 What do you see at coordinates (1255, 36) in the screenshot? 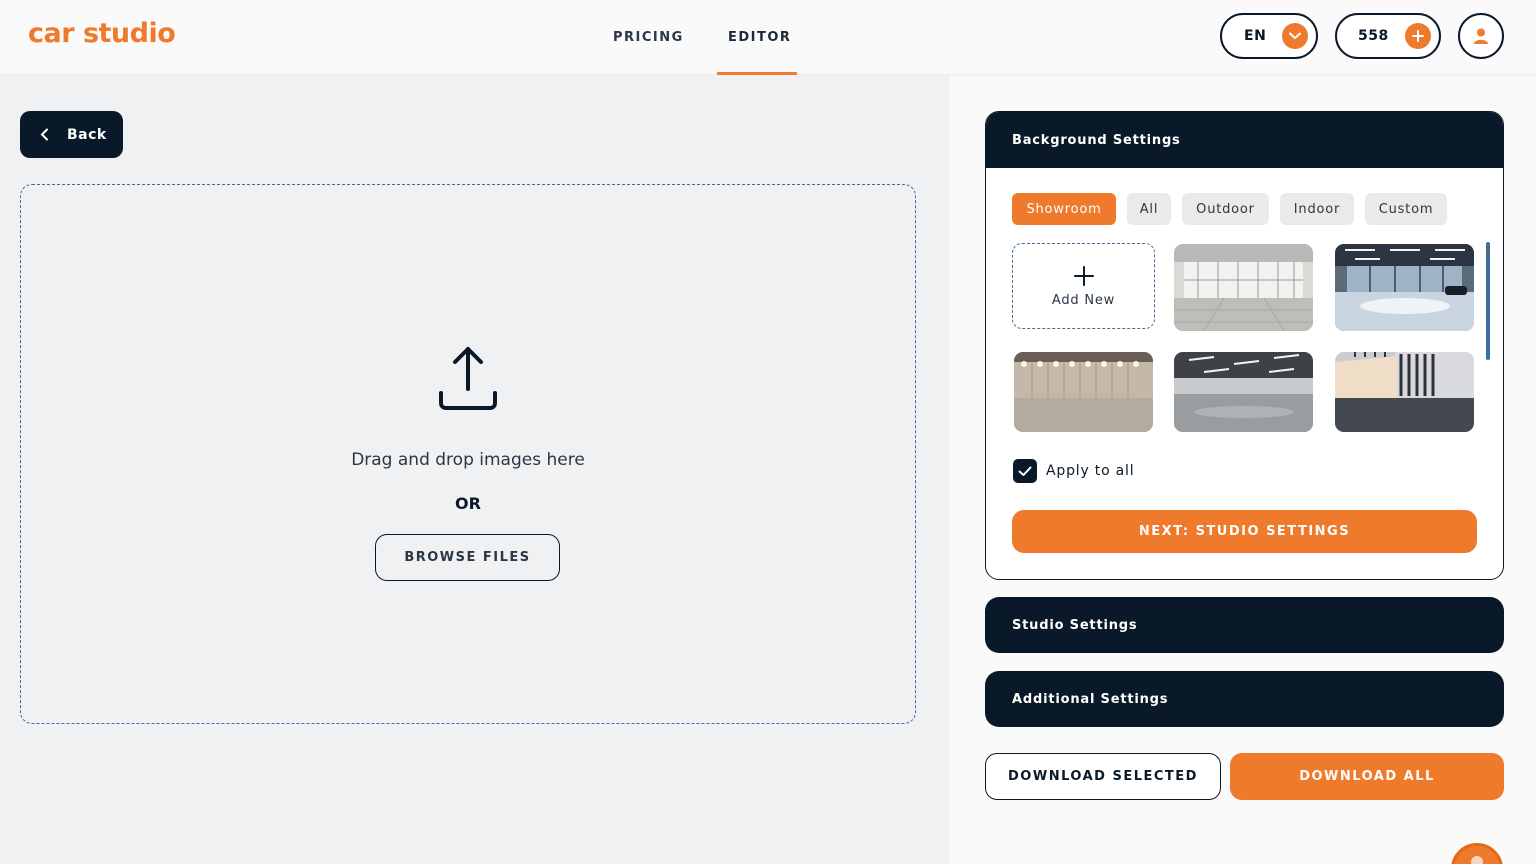
I see `language-value: EN` at bounding box center [1255, 36].